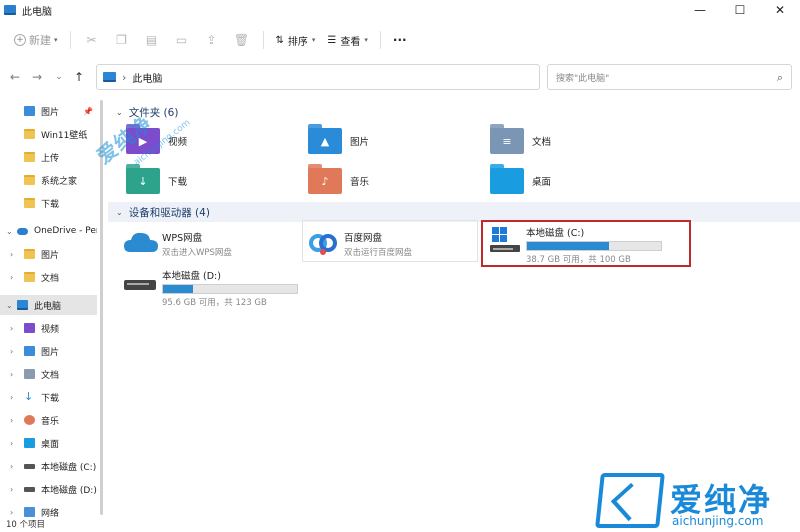  I want to click on folder-label: 文档, so click(542, 142).